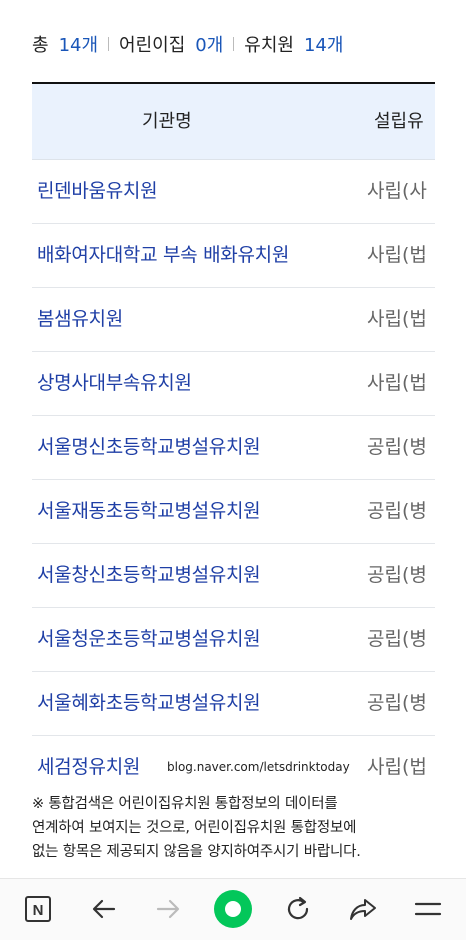 The height and width of the screenshot is (940, 466). Describe the element at coordinates (233, 192) in the screenshot. I see `table-row: 린덴바움유치원 사립(사` at that location.